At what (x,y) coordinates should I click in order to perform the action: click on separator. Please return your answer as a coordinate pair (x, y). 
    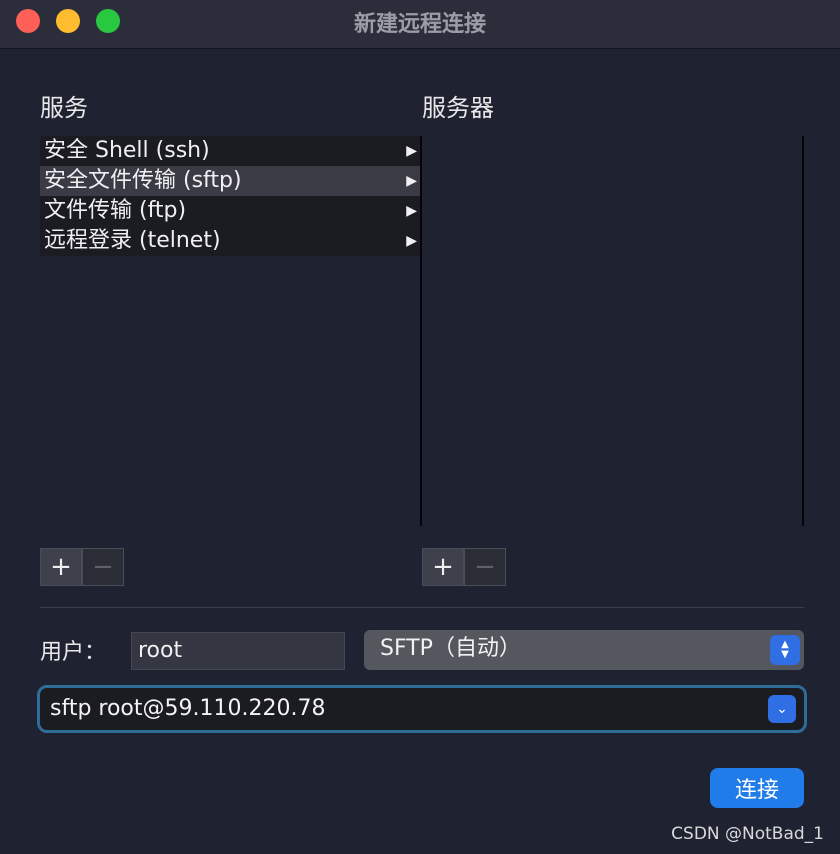
    Looking at the image, I should click on (422, 607).